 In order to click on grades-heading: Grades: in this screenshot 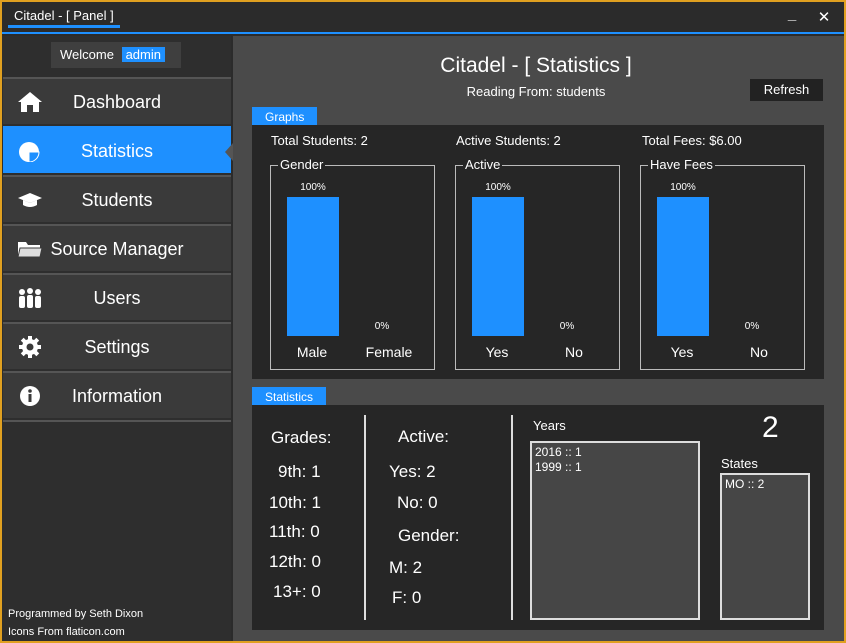, I will do `click(301, 437)`.